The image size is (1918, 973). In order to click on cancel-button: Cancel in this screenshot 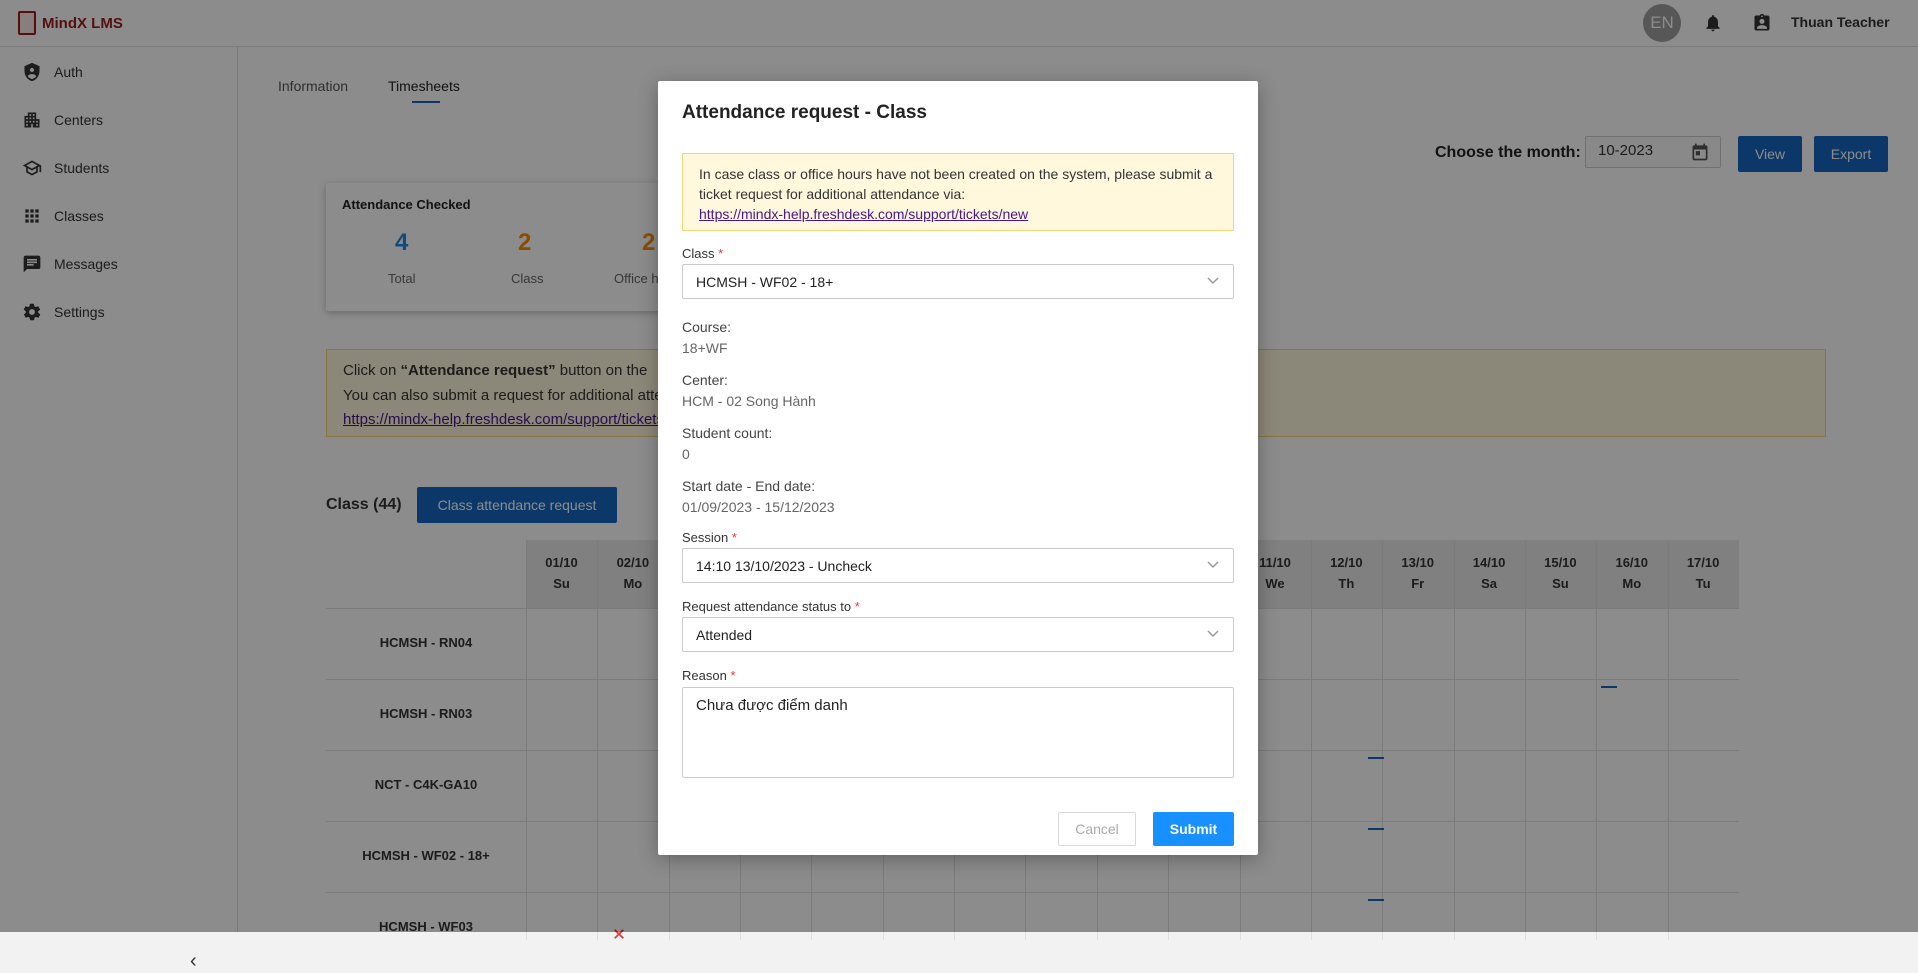, I will do `click(1097, 829)`.